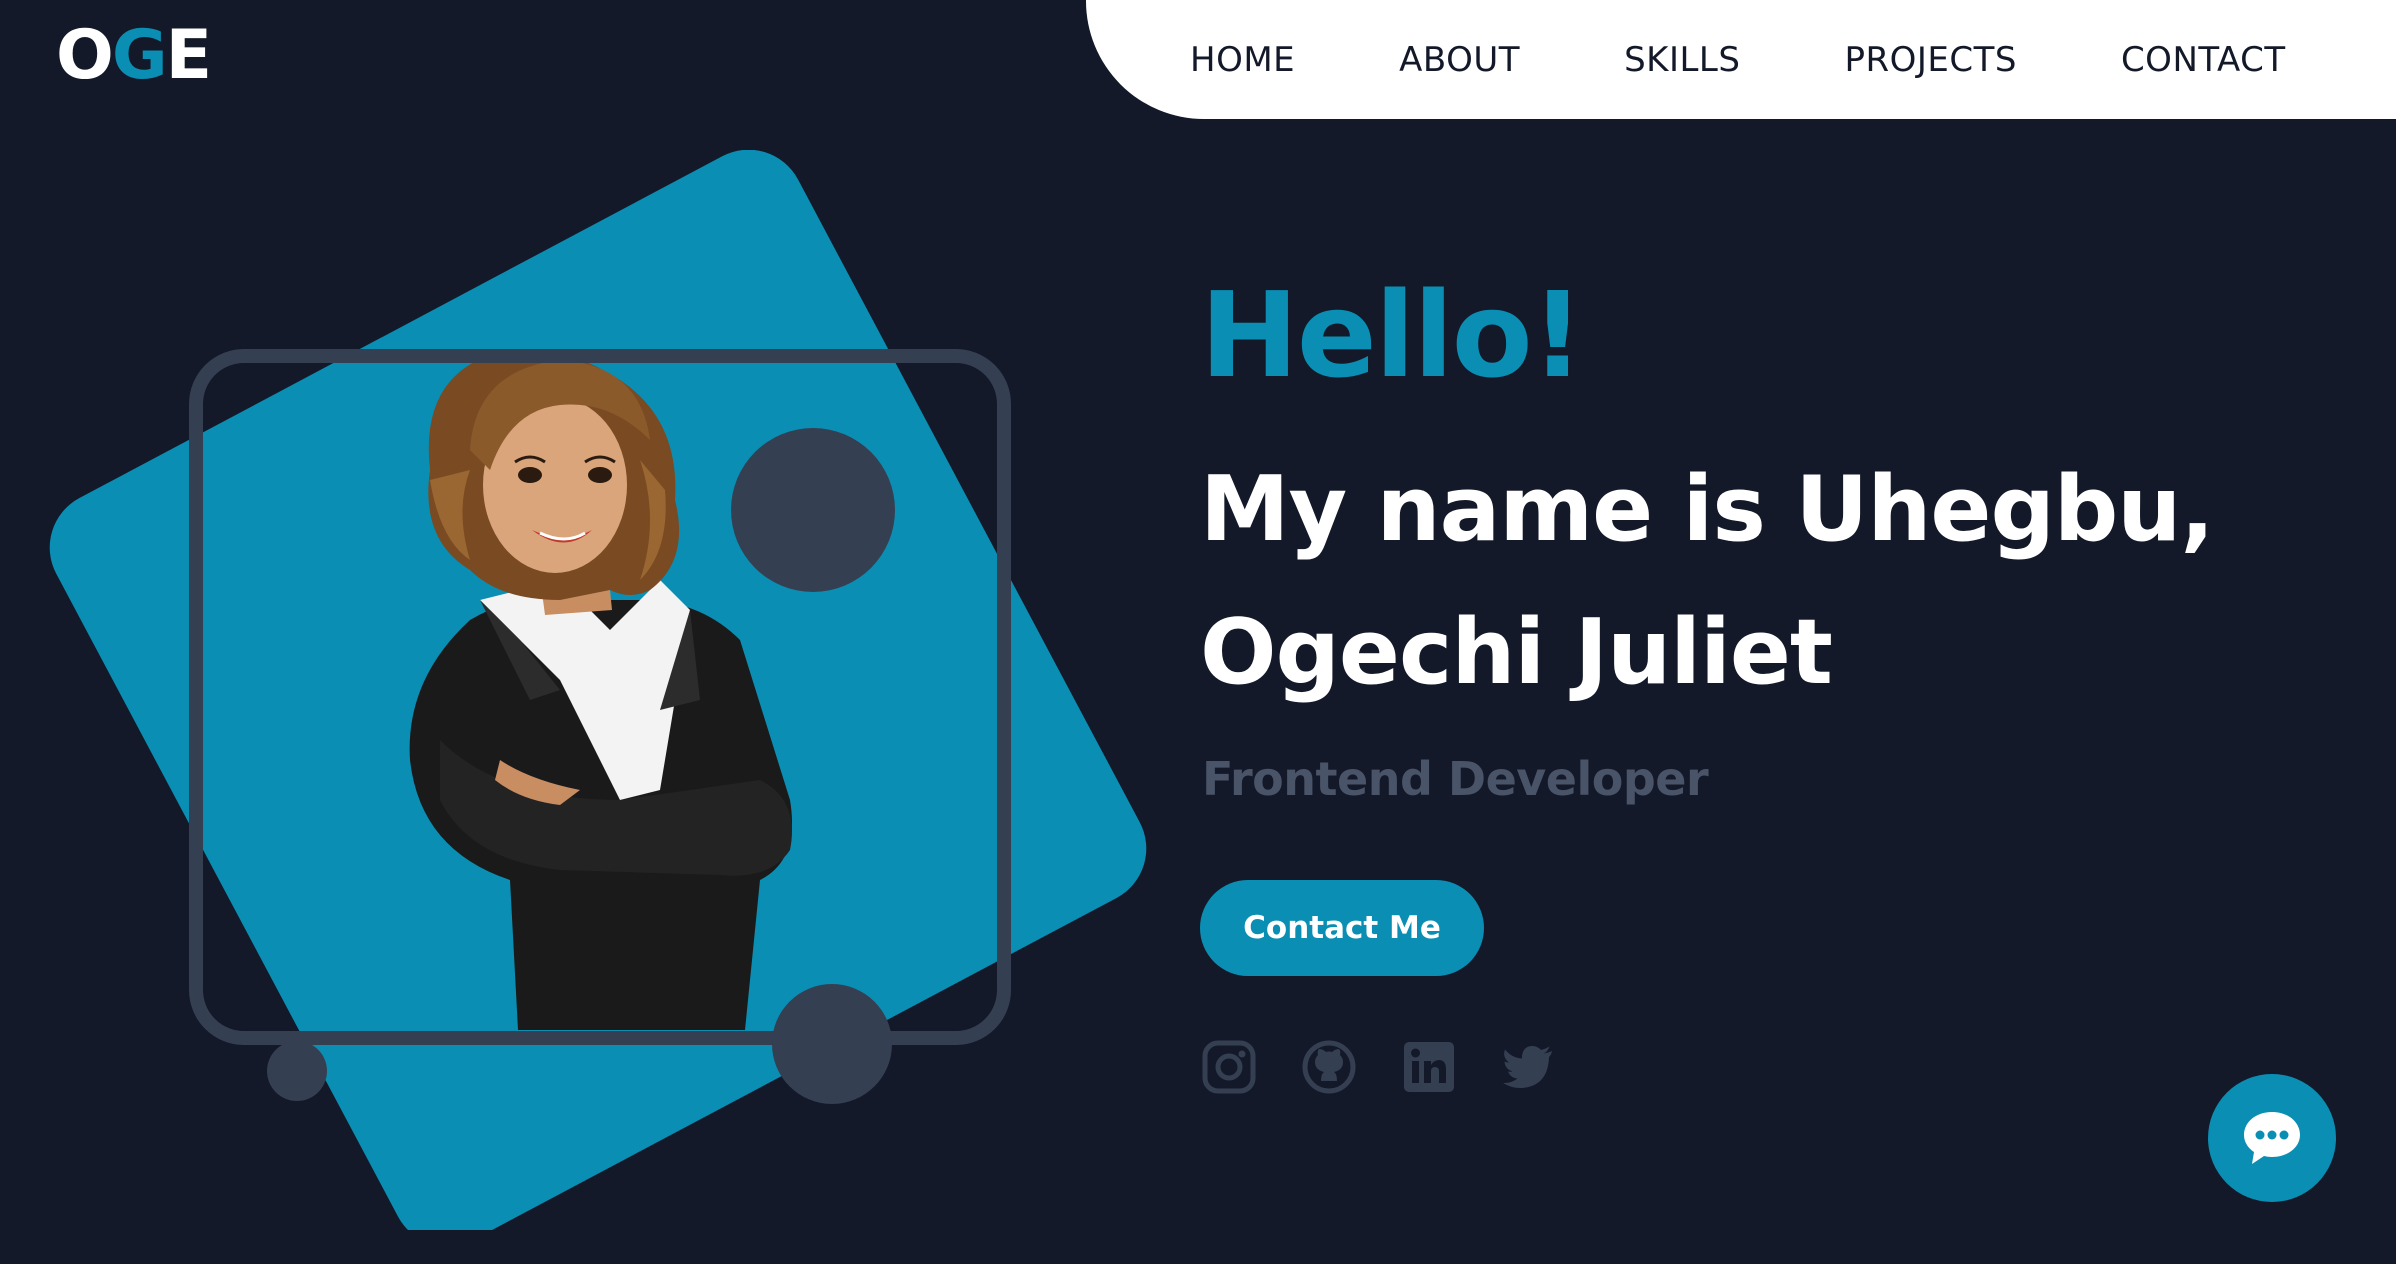 Image resolution: width=2396 pixels, height=1264 pixels. Describe the element at coordinates (1229, 1067) in the screenshot. I see `instagram-icon` at that location.